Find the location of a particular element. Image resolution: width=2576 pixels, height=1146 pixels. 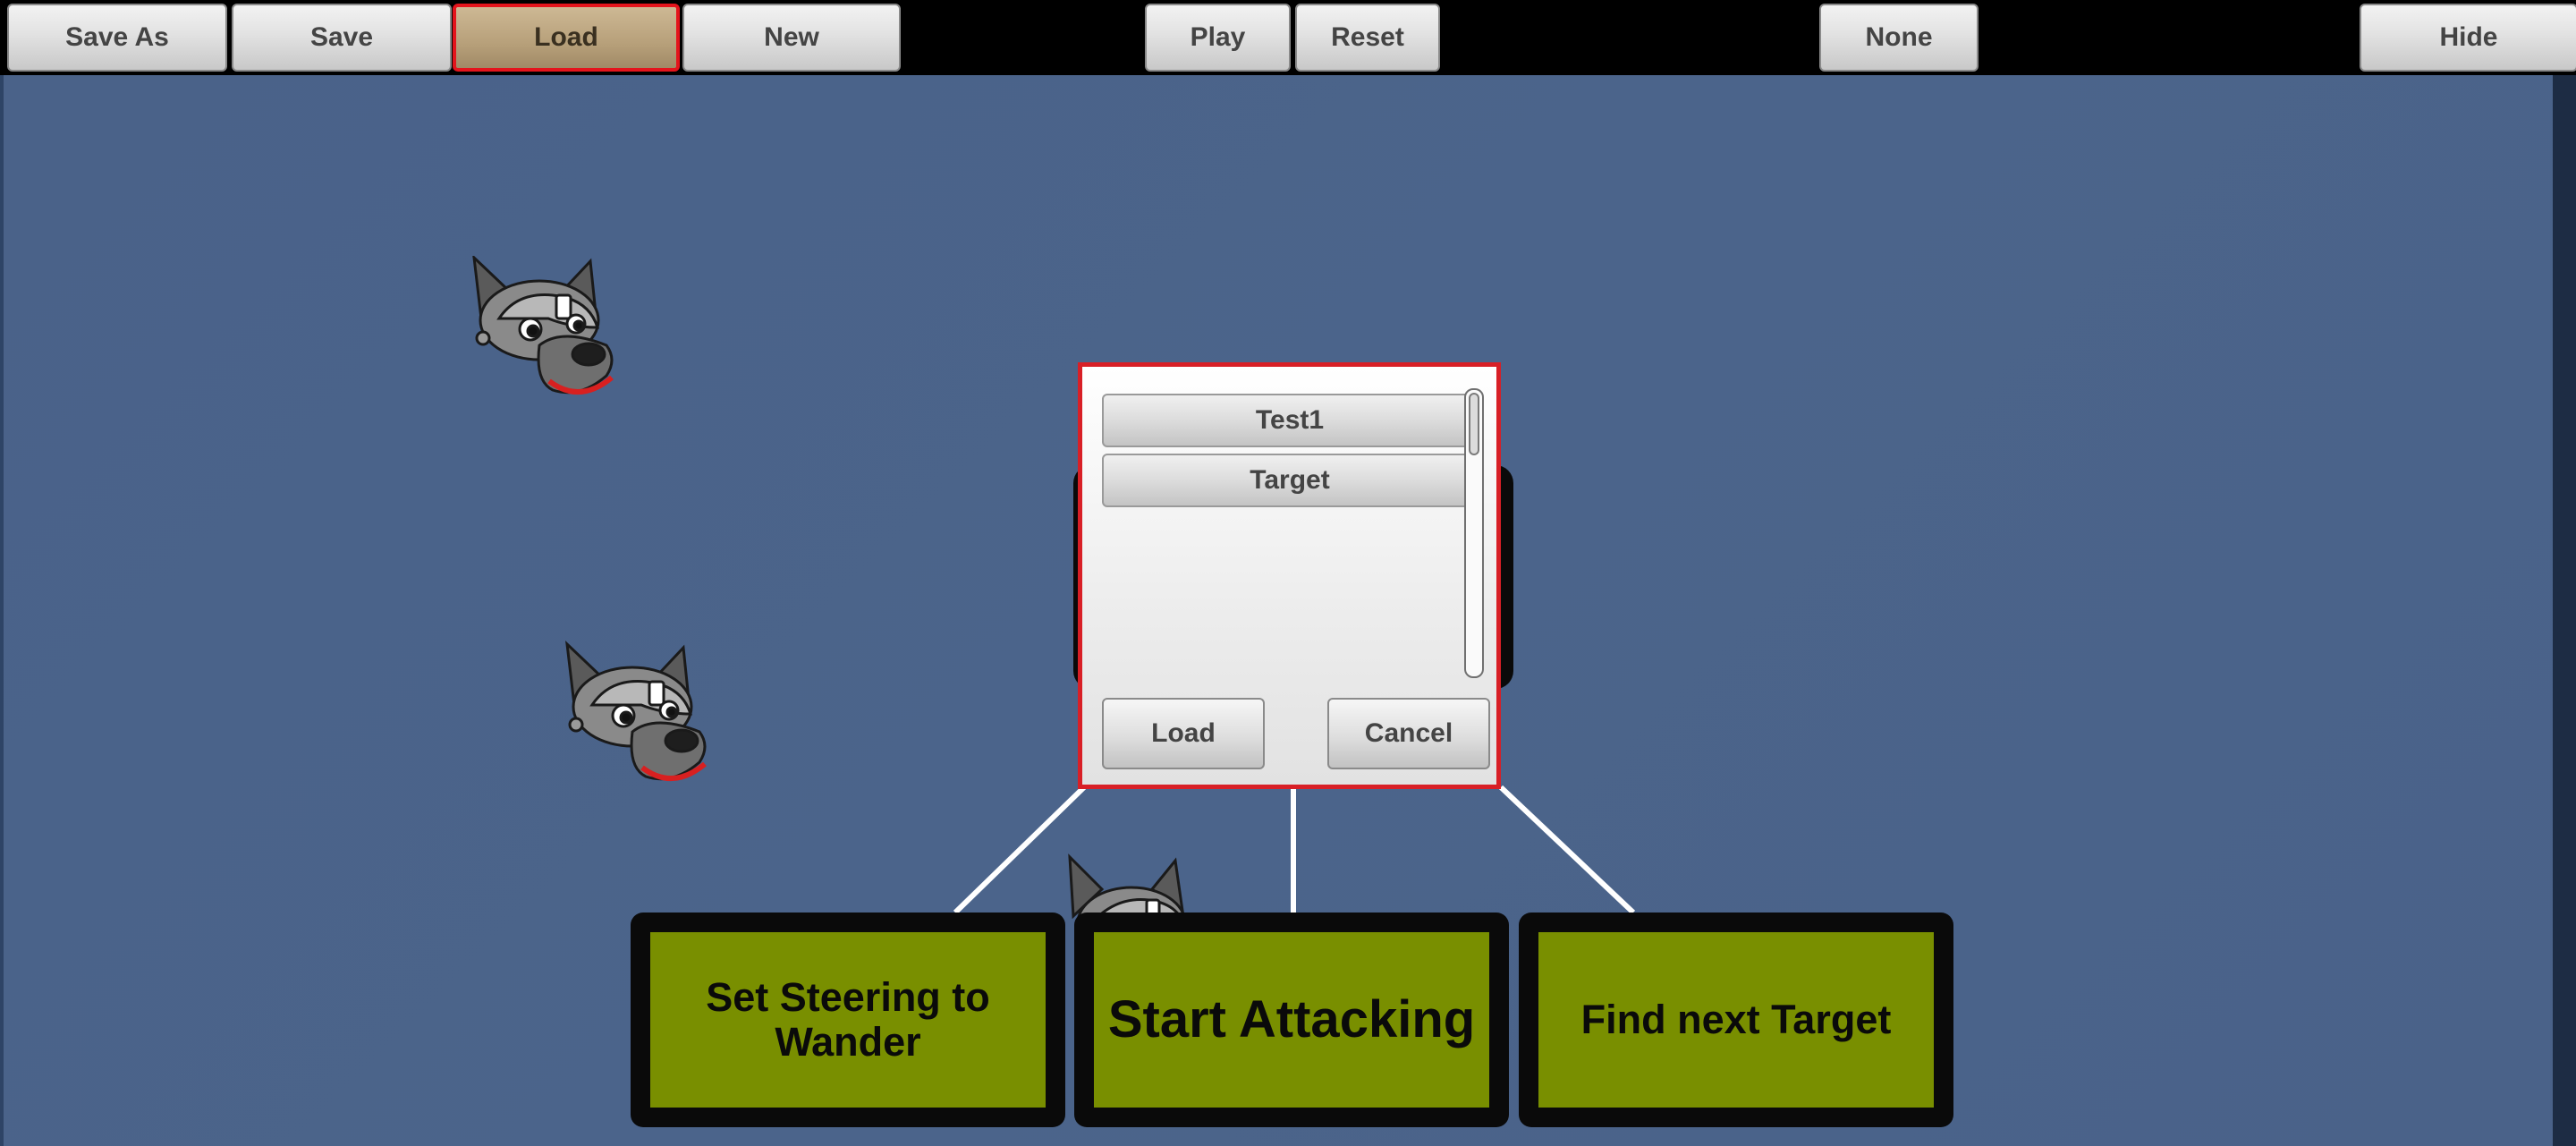

node-start-attacking: Start Attacking is located at coordinates (1291, 1020).